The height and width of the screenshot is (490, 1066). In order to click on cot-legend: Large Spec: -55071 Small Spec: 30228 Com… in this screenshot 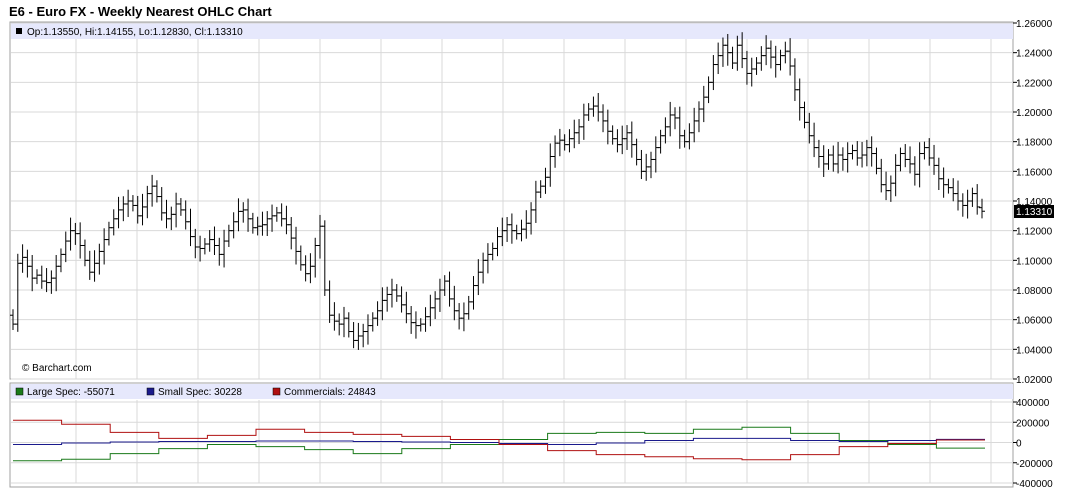, I will do `click(195, 392)`.